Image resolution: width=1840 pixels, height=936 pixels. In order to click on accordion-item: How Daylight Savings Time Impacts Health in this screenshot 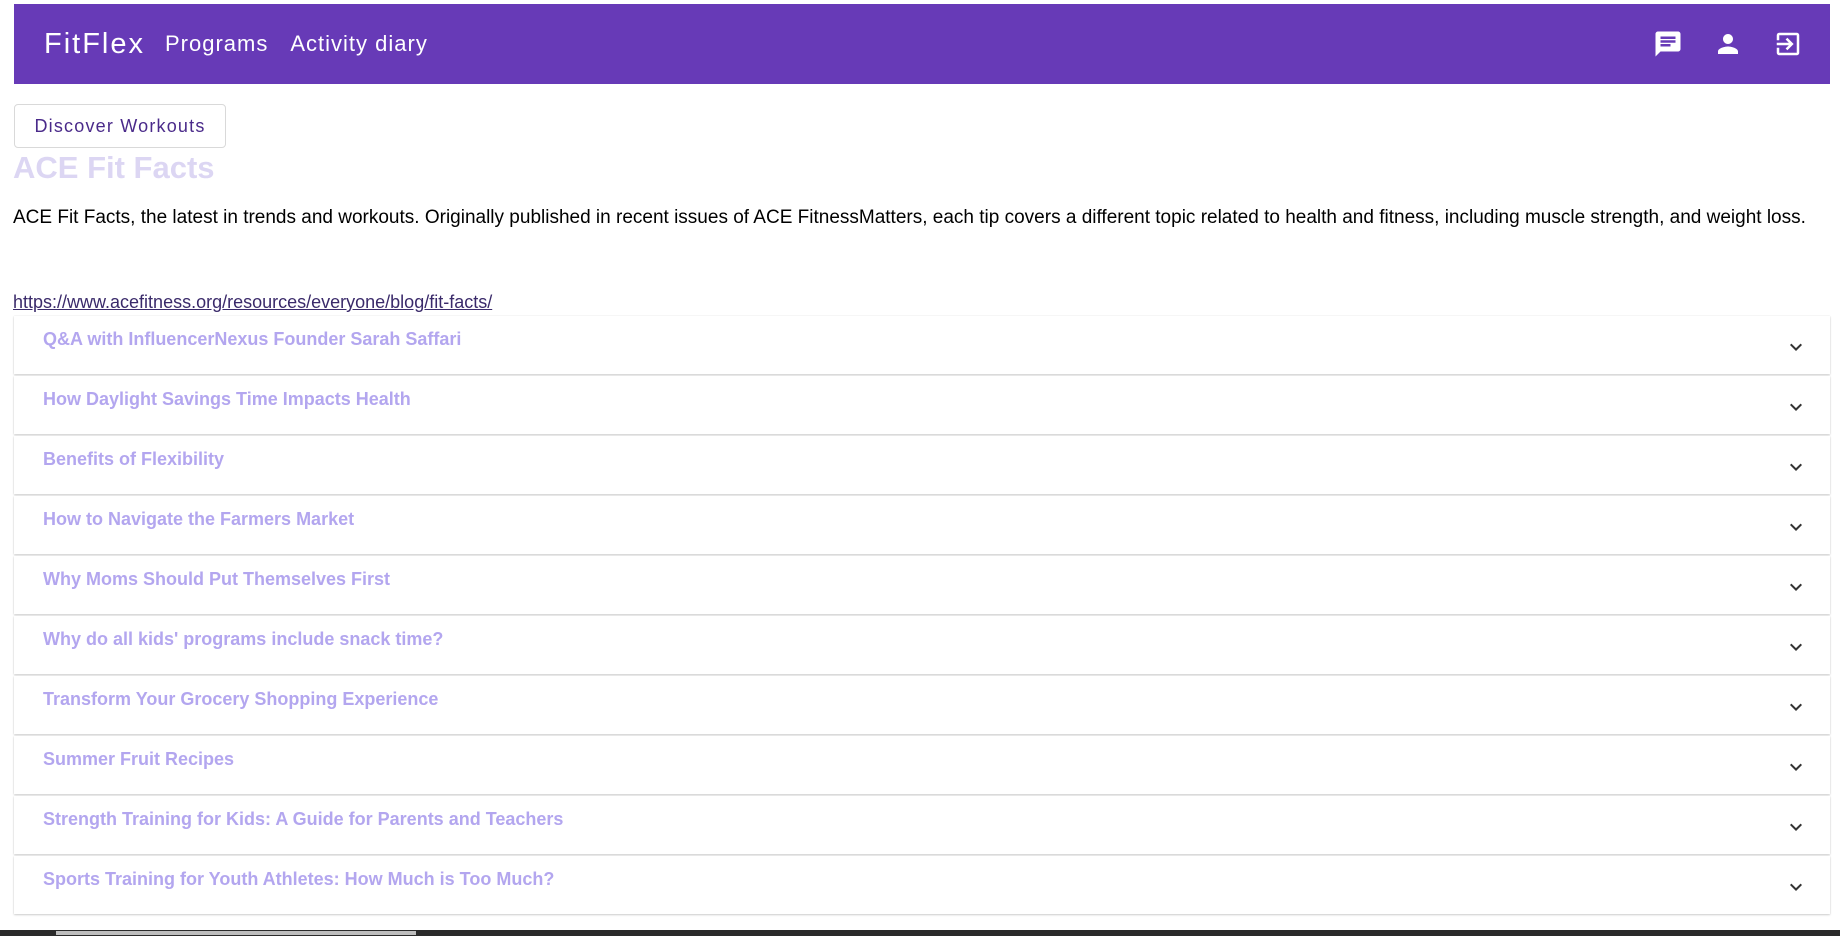, I will do `click(922, 405)`.